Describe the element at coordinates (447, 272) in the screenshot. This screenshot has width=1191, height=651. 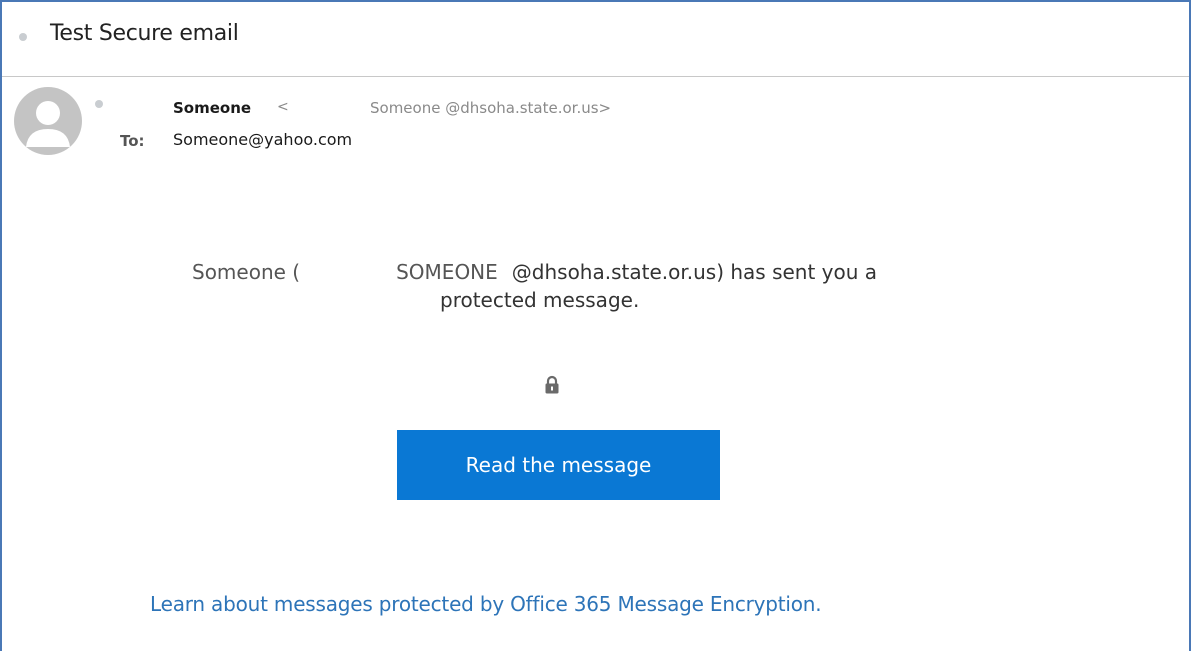
I see `notice-sender-upper: SOMEONE` at that location.